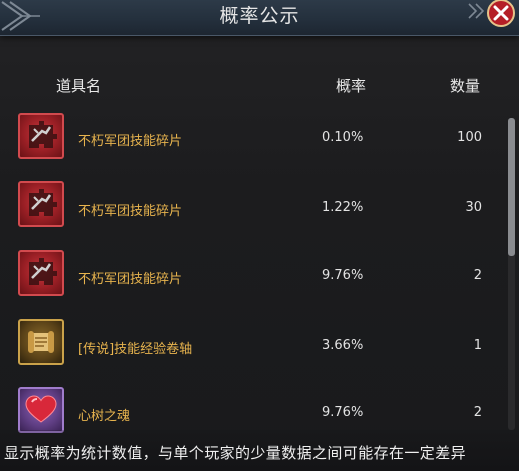  Describe the element at coordinates (473, 207) in the screenshot. I see `item-count: 30` at that location.